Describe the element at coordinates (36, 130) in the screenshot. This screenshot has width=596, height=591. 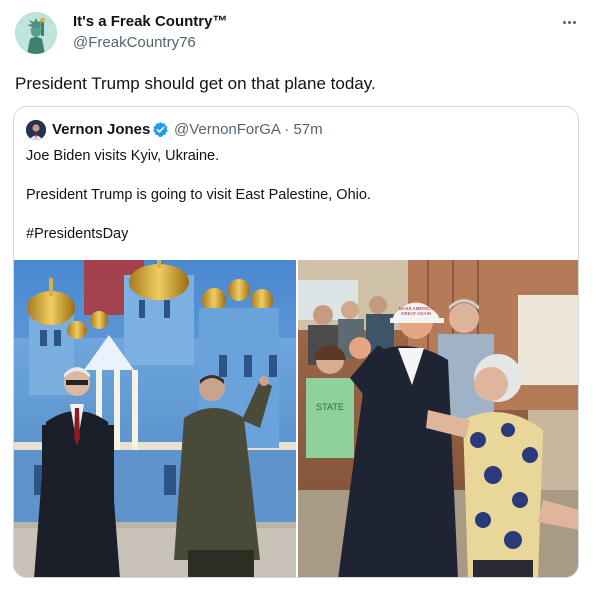
I see `quoted-author-avatar` at that location.